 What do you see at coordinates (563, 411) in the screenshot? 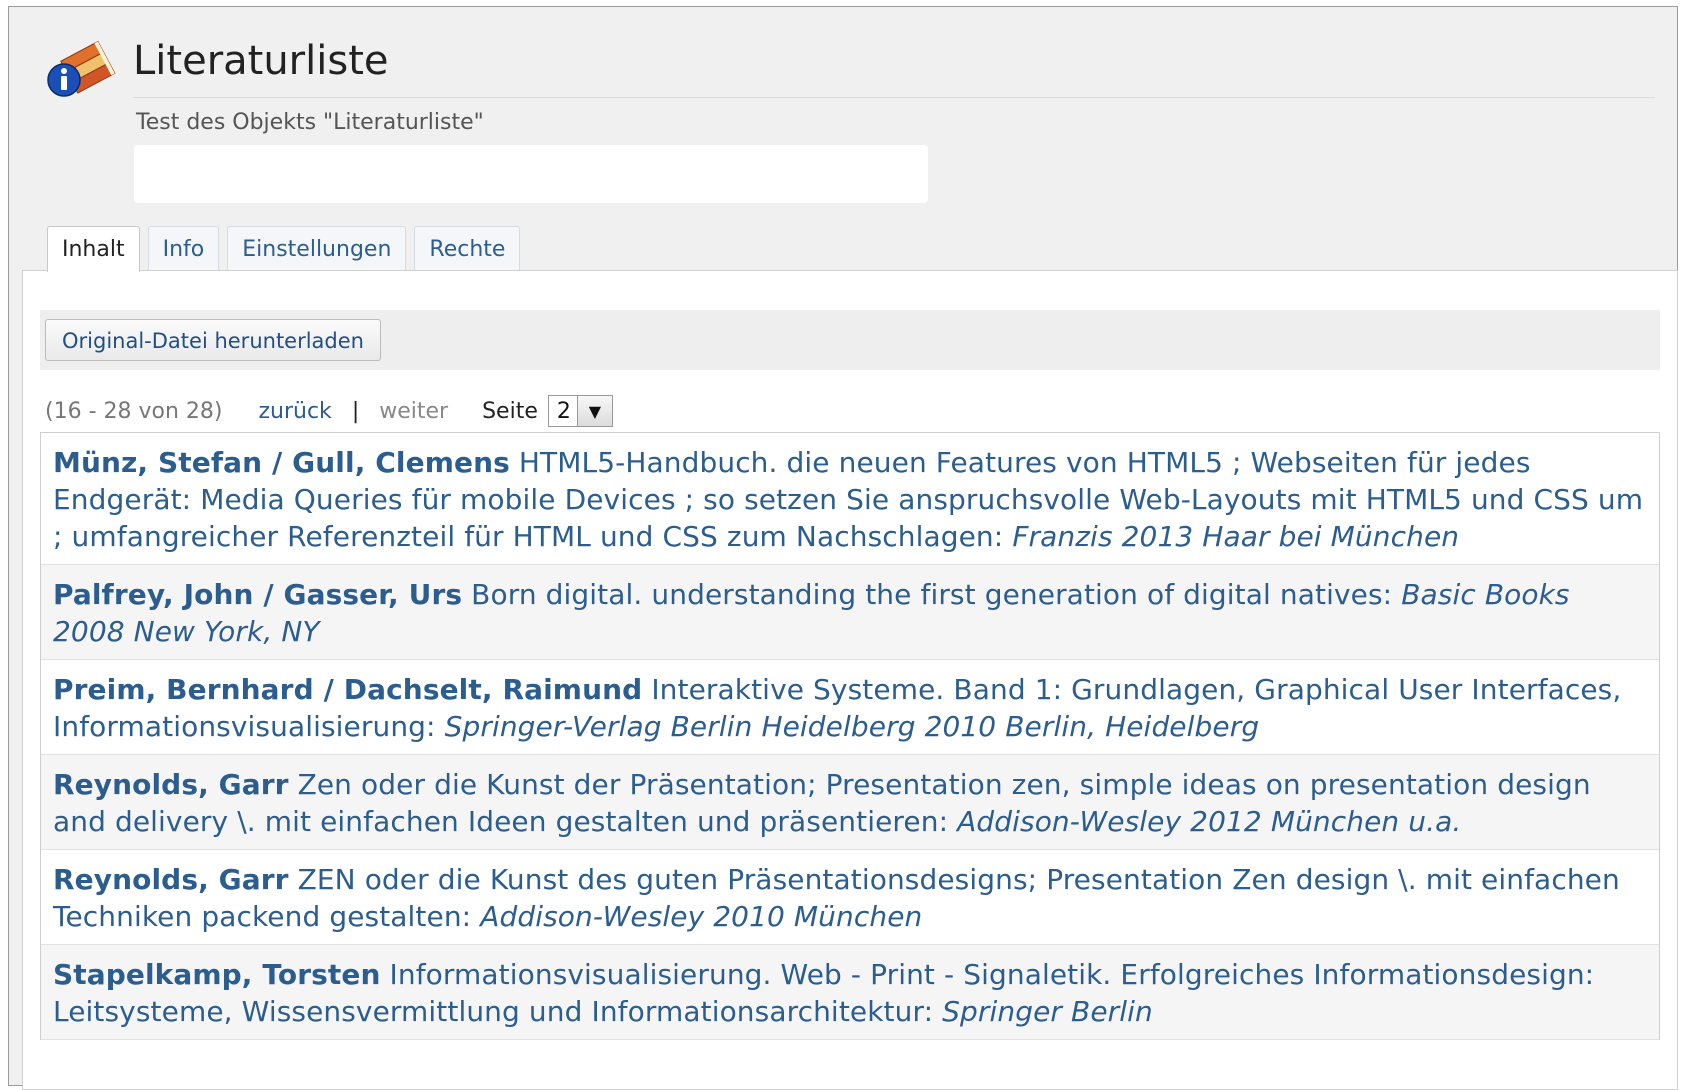
I see `page-select-value: 2` at bounding box center [563, 411].